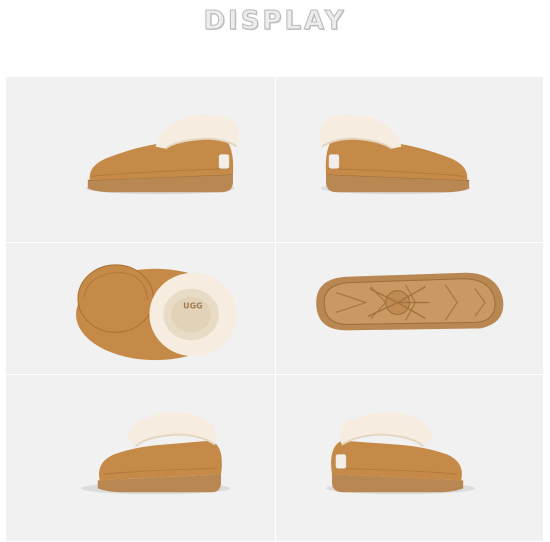  I want to click on slipper-angle-left-illustration, so click(155, 453).